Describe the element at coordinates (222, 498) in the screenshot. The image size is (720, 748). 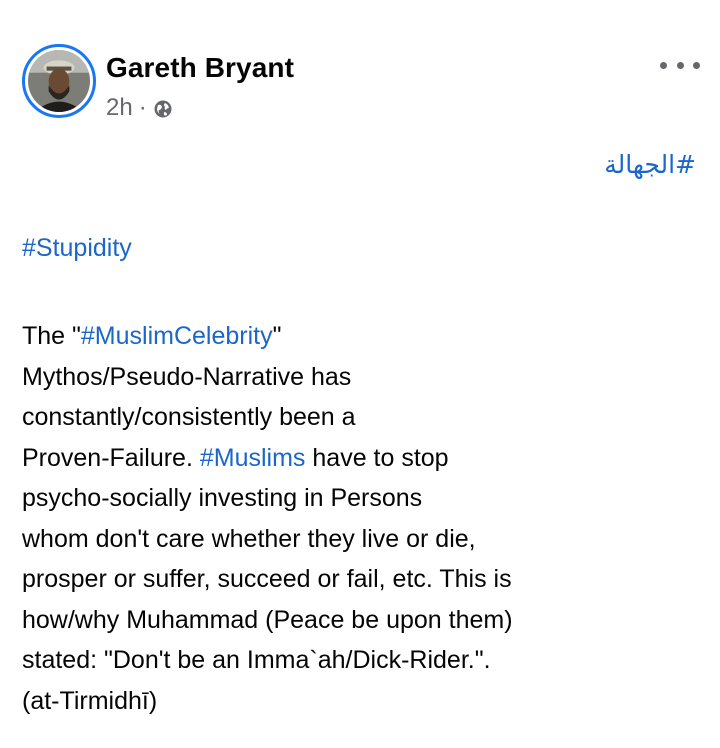
I see `body-line: psycho-socially investing in Persons` at that location.